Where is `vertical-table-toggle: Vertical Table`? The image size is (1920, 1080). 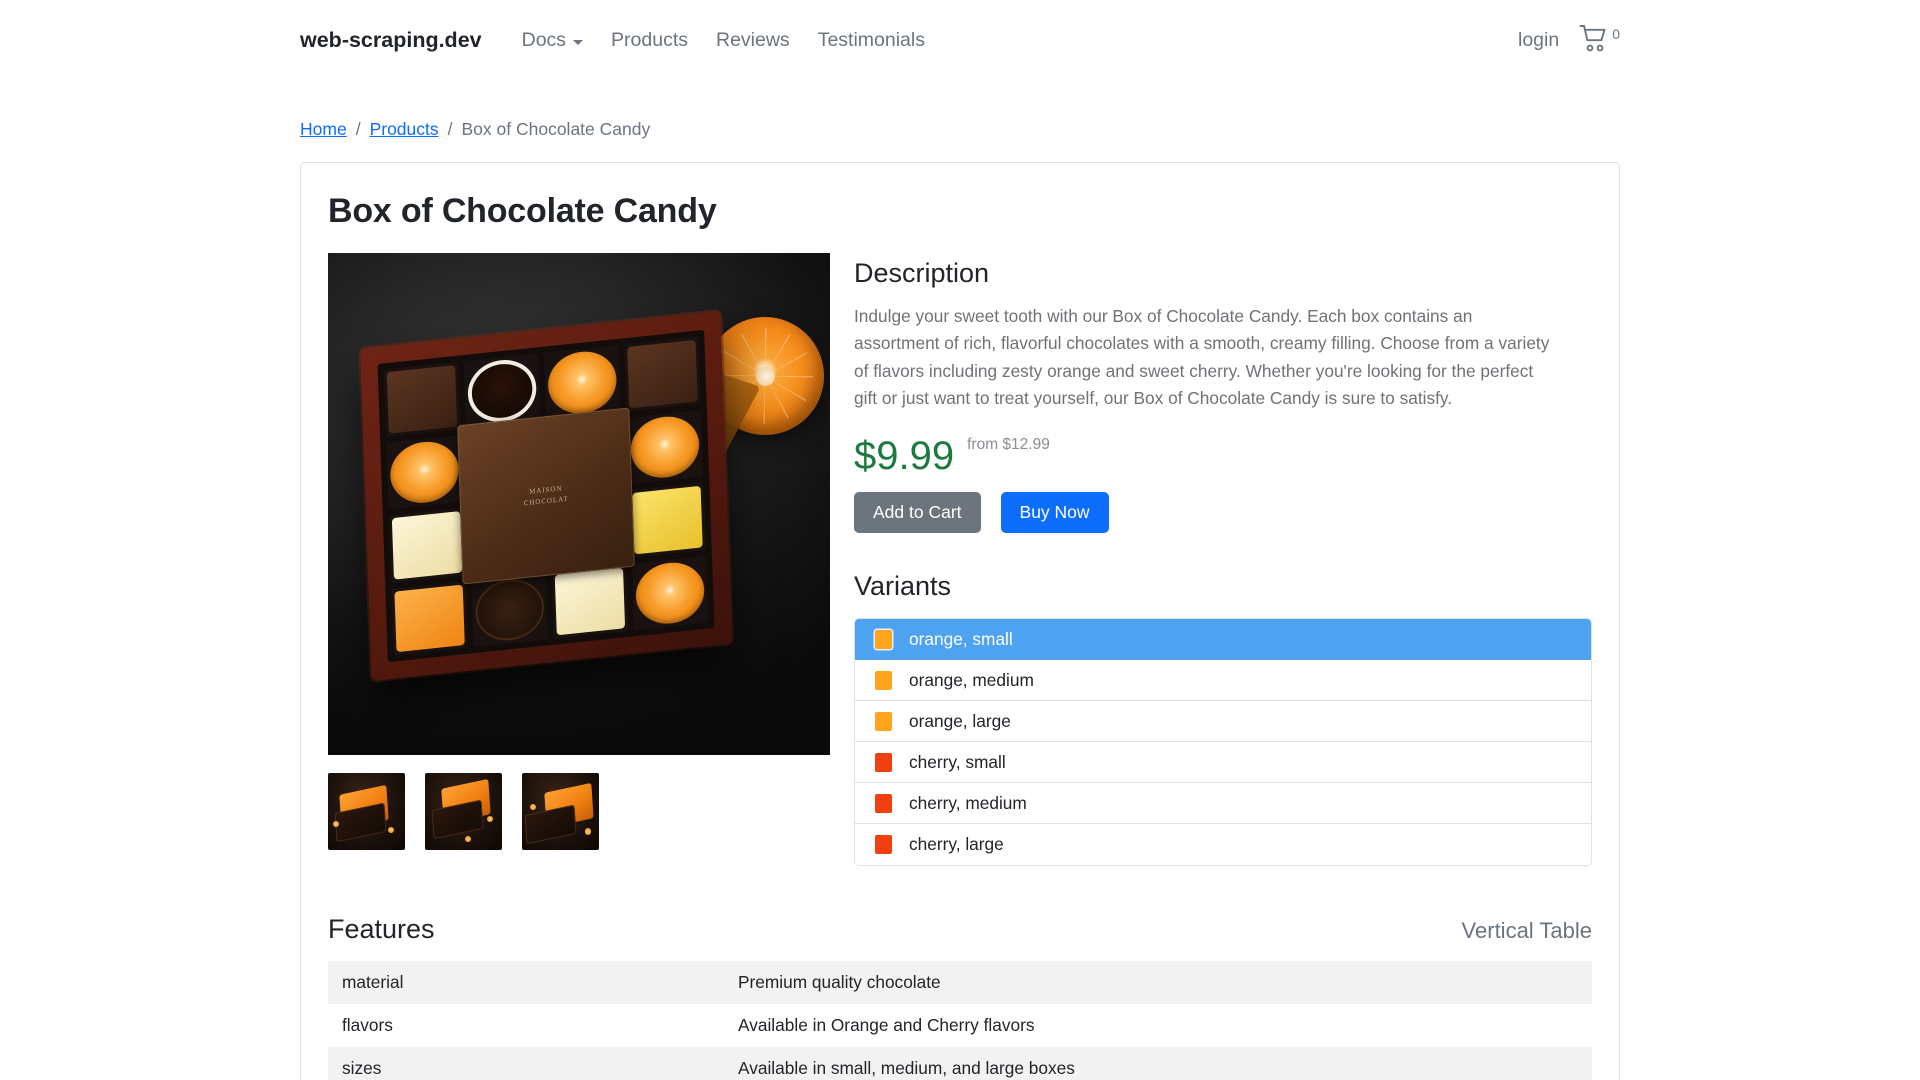
vertical-table-toggle: Vertical Table is located at coordinates (1527, 931).